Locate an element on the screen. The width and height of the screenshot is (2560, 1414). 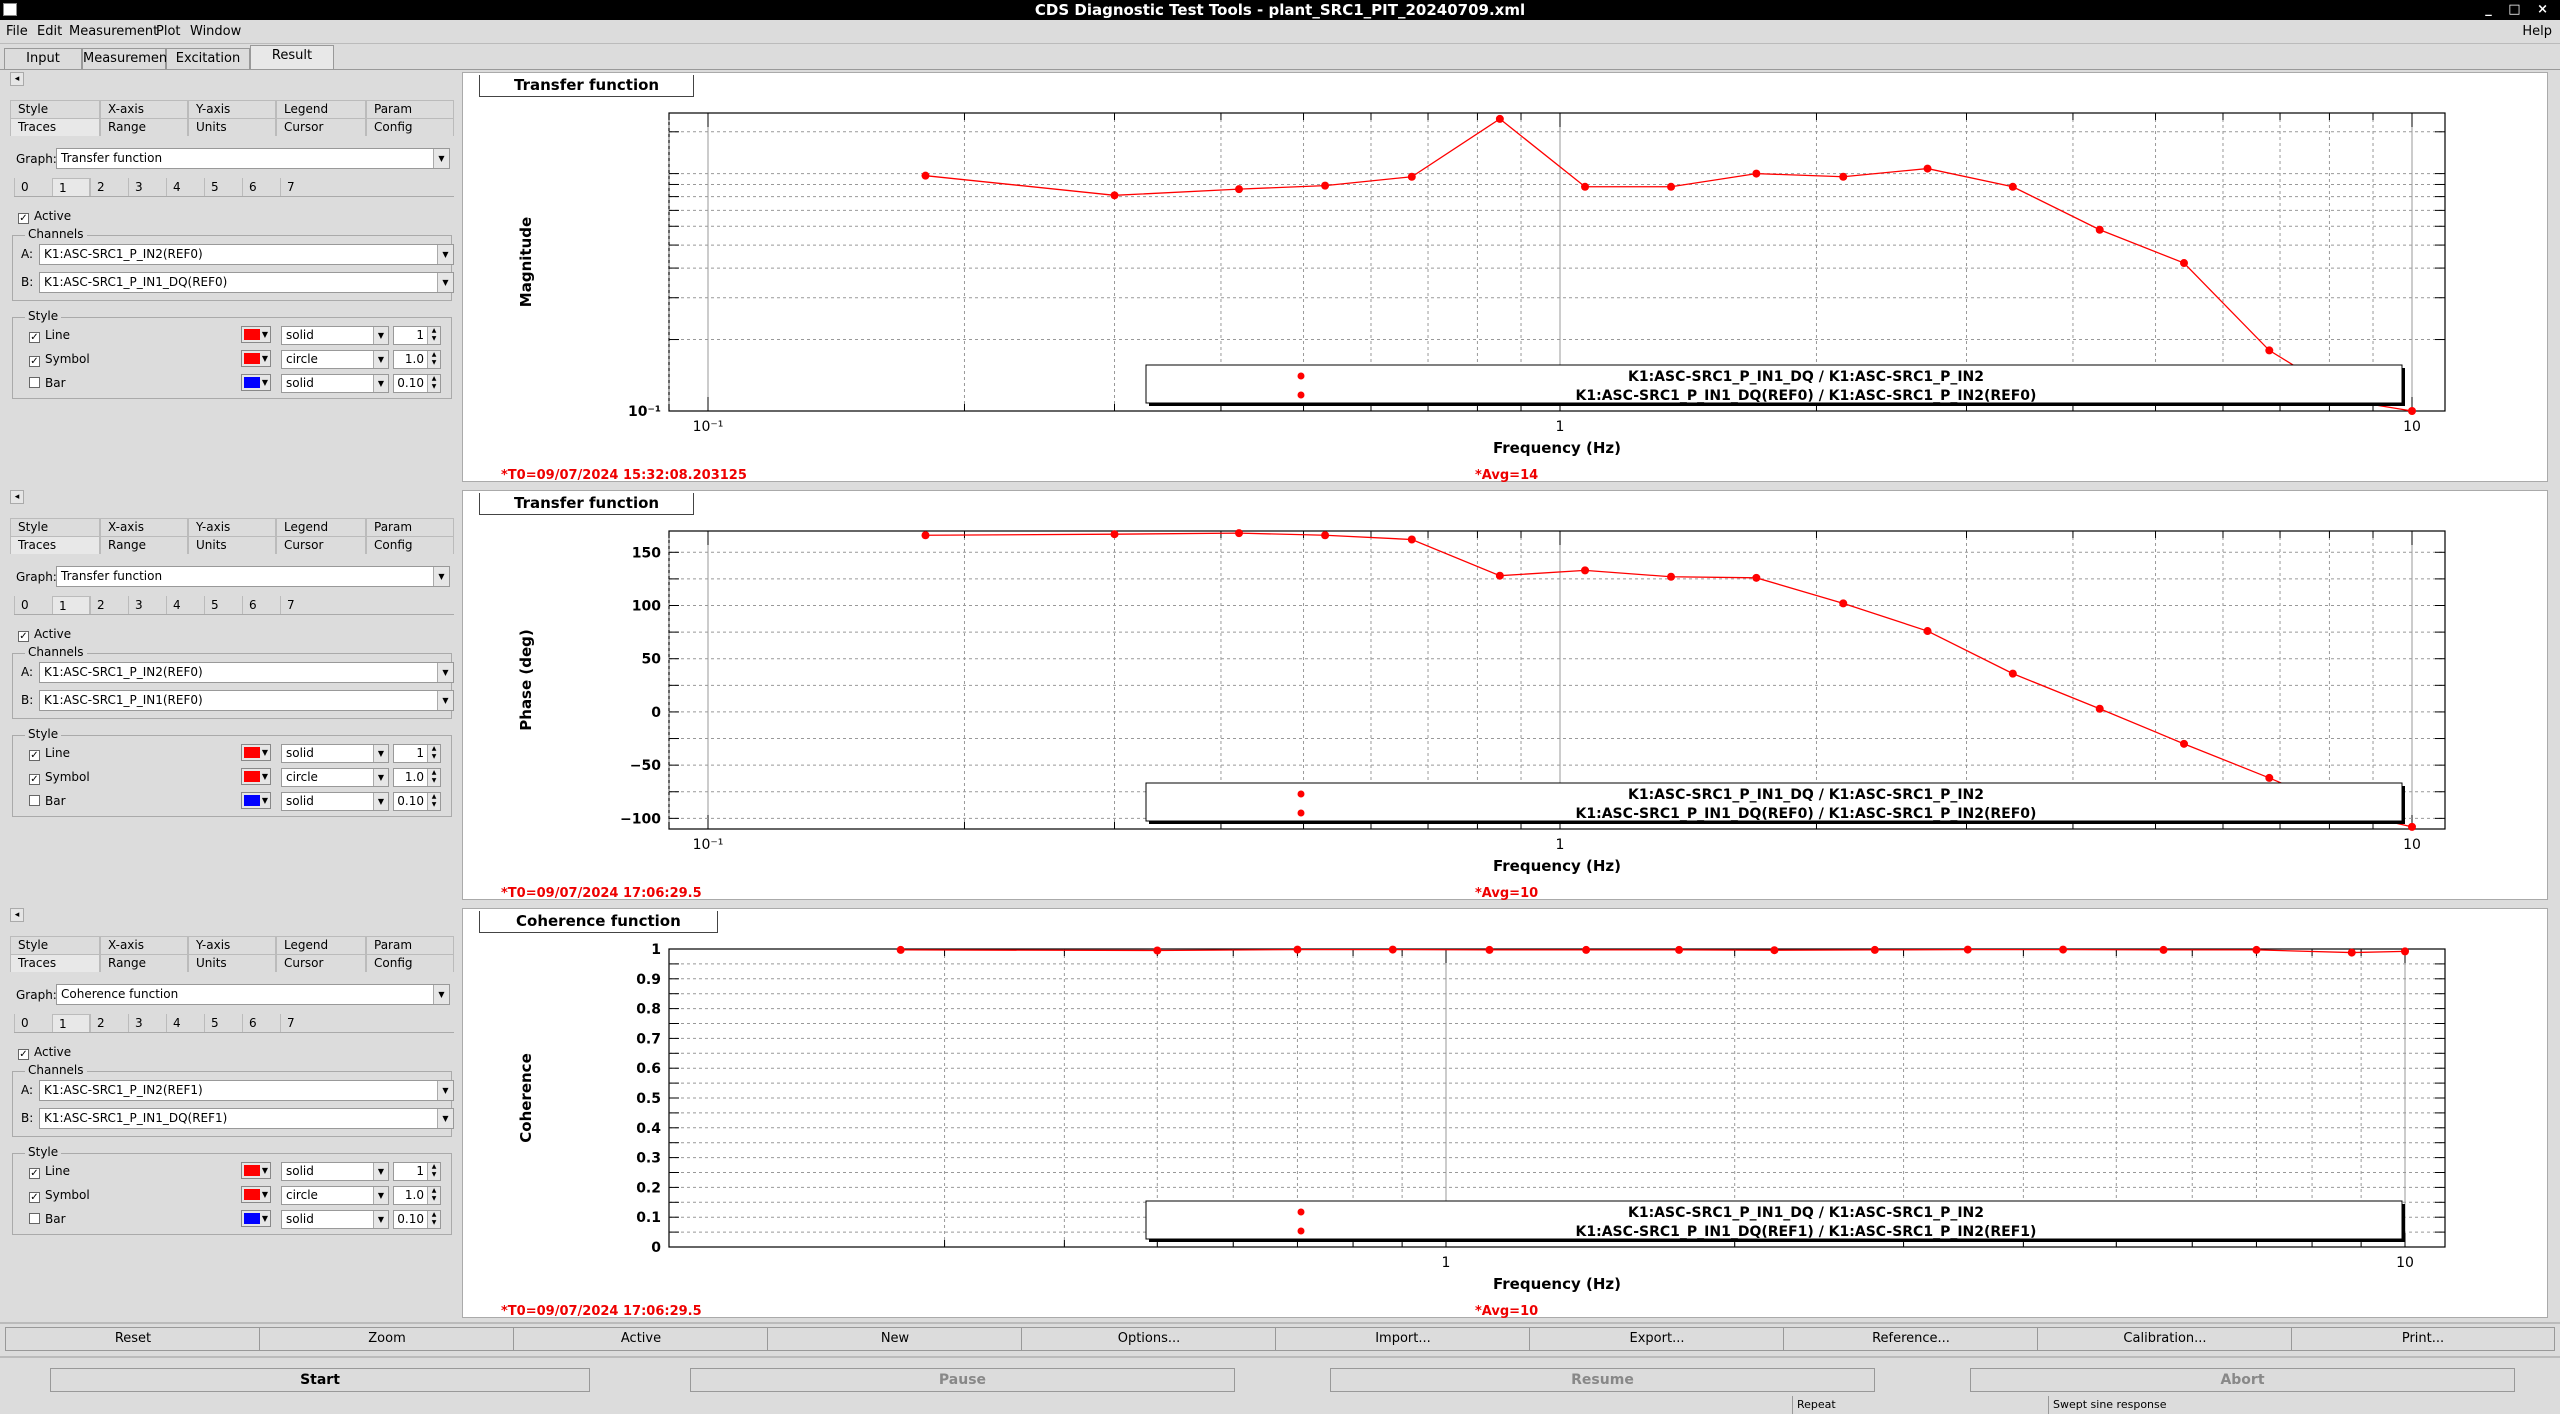
channel-a-select: K1:ASC-SRC1_P_IN2(REF1) ▼ is located at coordinates (246, 1090).